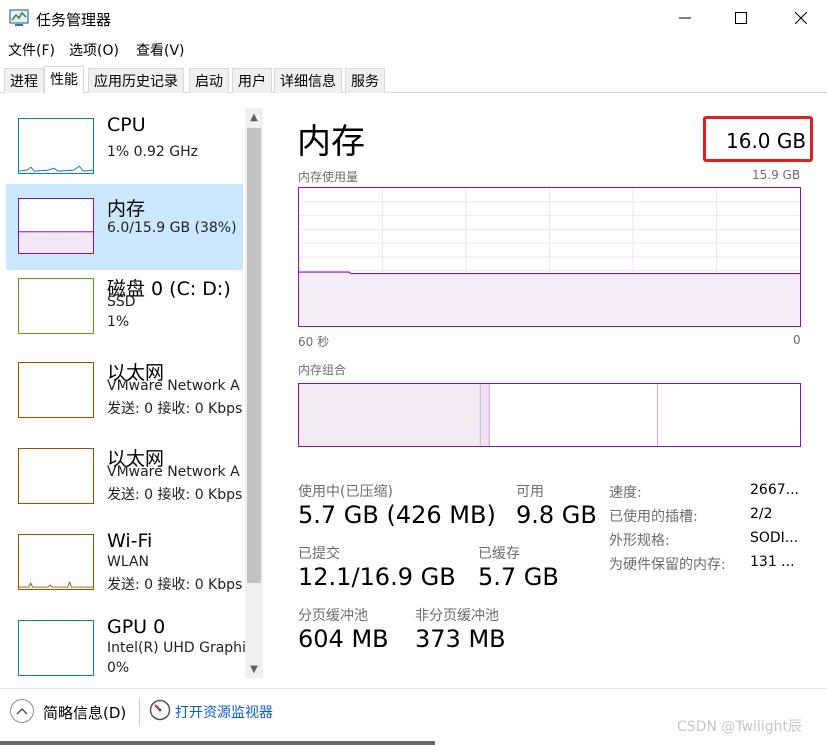  I want to click on committed-label: 已提交, so click(319, 554).